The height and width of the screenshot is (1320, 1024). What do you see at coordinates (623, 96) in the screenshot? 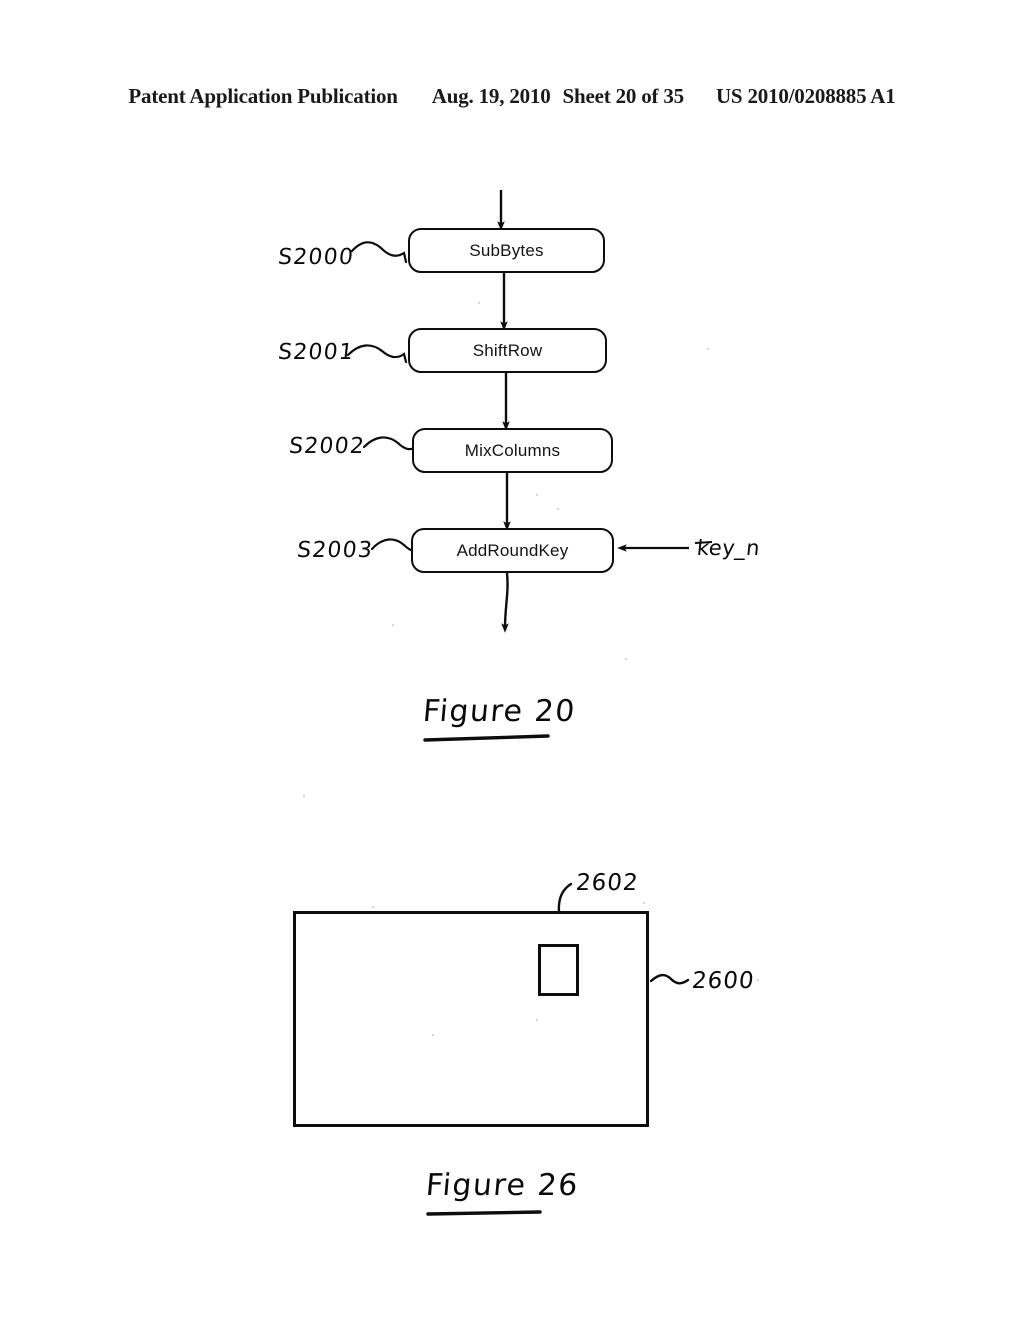
I see `header-sheet: Sheet 20 of 35` at bounding box center [623, 96].